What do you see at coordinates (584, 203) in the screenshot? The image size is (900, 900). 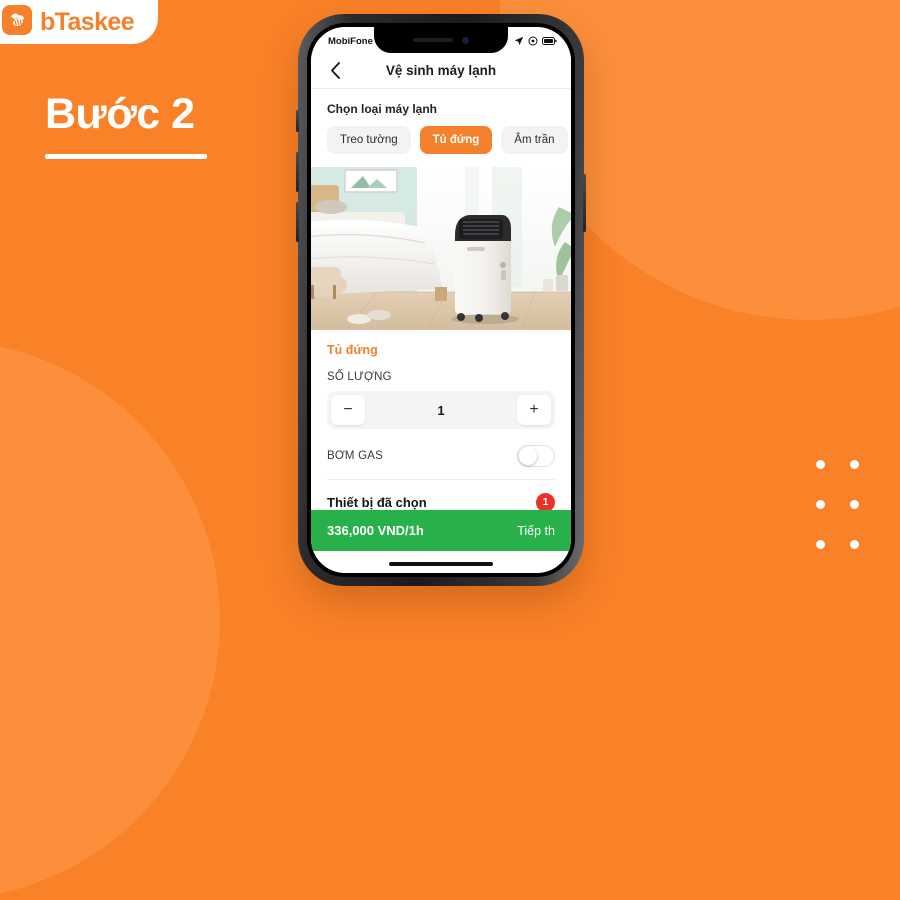 I see `power-button` at bounding box center [584, 203].